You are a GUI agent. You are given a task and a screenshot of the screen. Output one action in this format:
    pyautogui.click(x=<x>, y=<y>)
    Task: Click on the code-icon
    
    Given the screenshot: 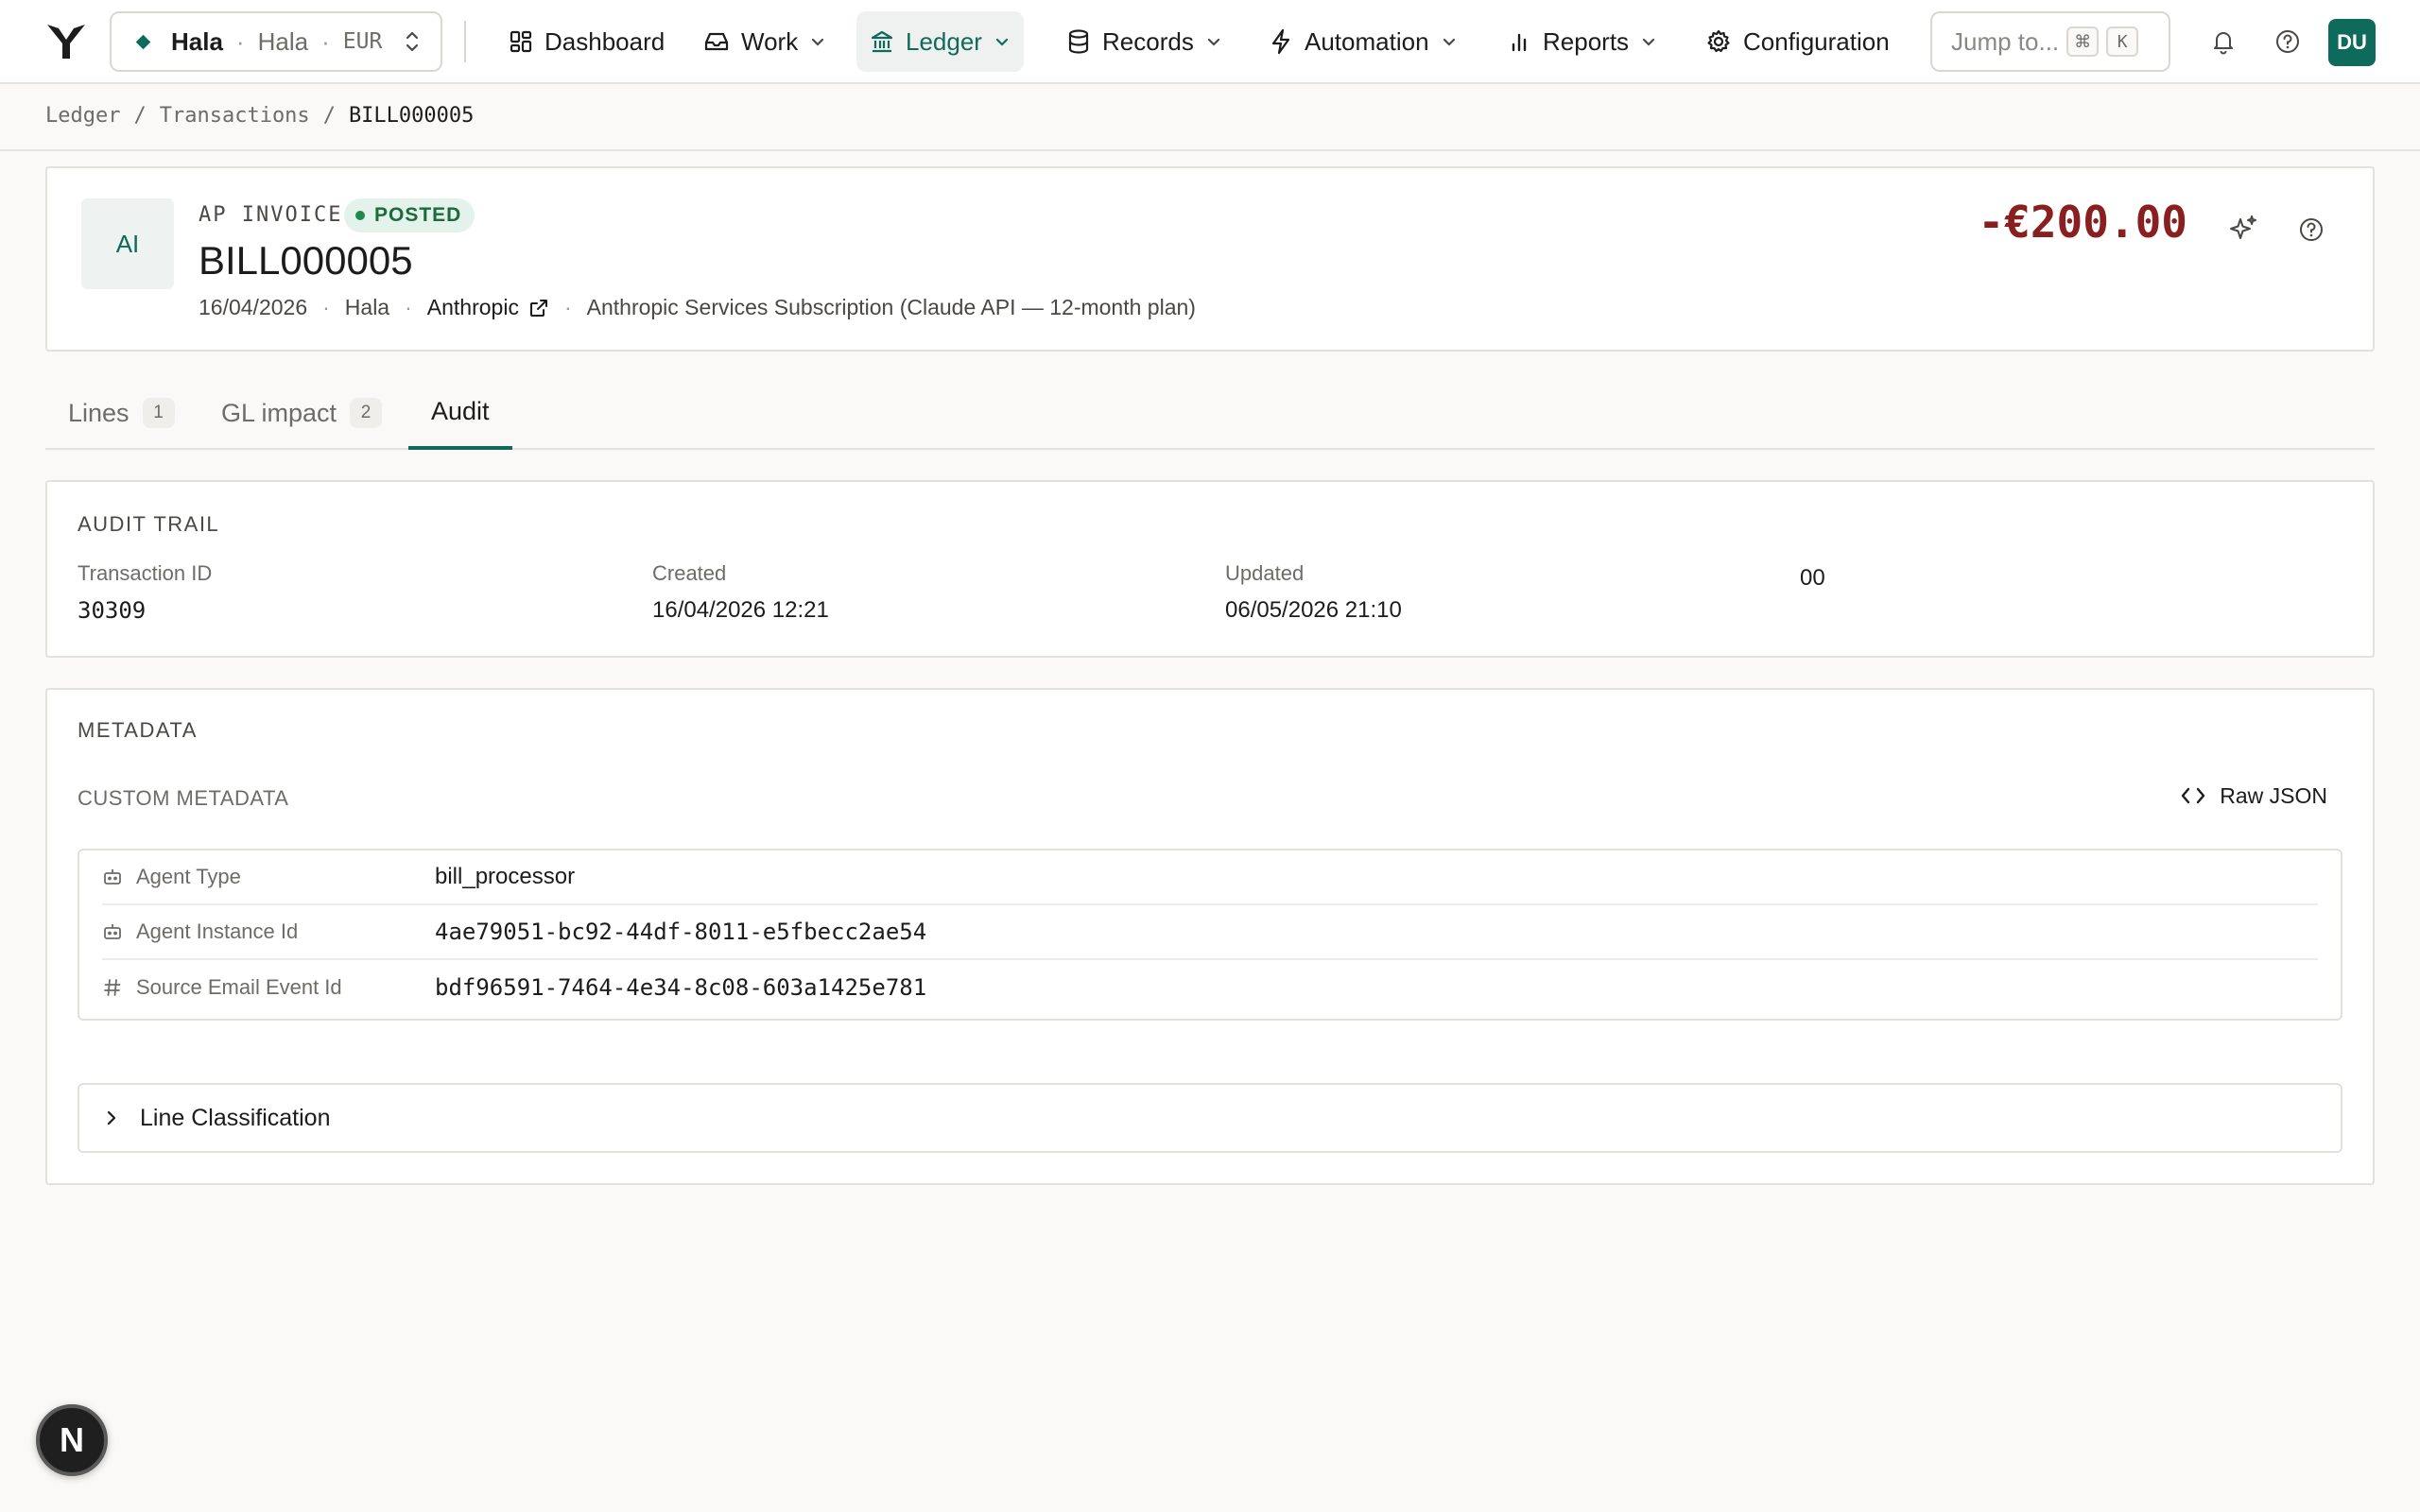 What is the action you would take?
    pyautogui.click(x=2193, y=795)
    